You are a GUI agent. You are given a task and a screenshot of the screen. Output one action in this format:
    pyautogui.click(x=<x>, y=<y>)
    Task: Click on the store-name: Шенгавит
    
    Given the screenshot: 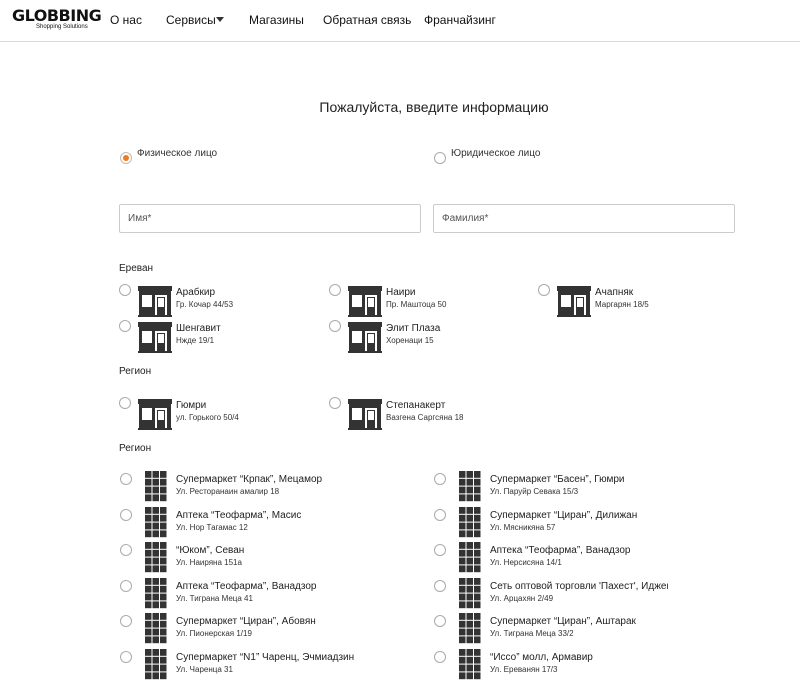 What is the action you would take?
    pyautogui.click(x=198, y=328)
    